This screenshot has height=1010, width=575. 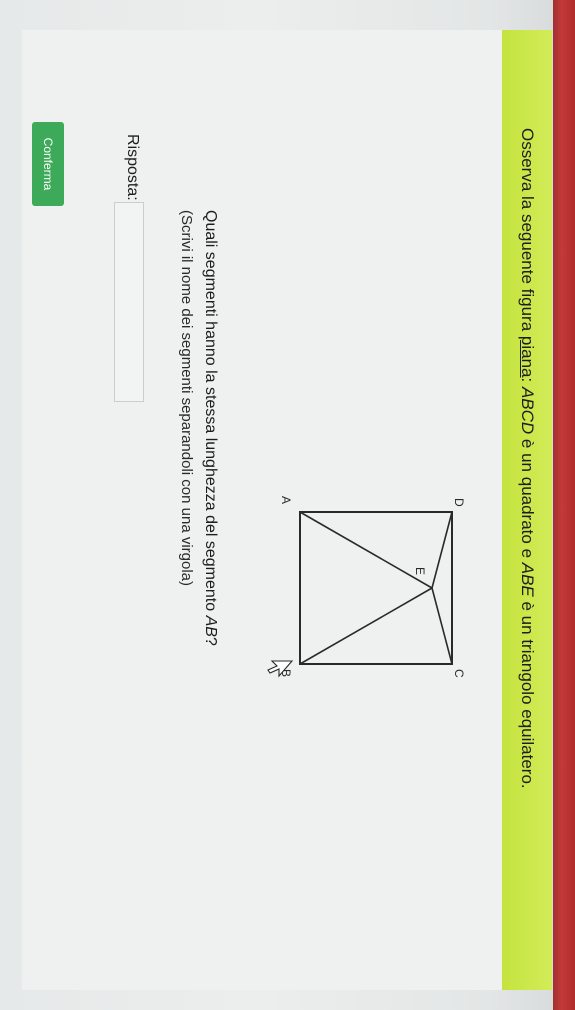 I want to click on vertex-label-c: C, so click(x=459, y=673).